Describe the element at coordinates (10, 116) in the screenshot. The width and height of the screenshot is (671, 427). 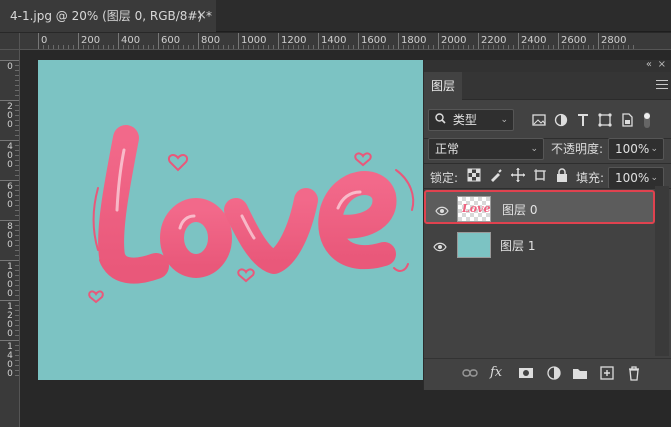
I see `ruler-label: 2 0 0` at that location.